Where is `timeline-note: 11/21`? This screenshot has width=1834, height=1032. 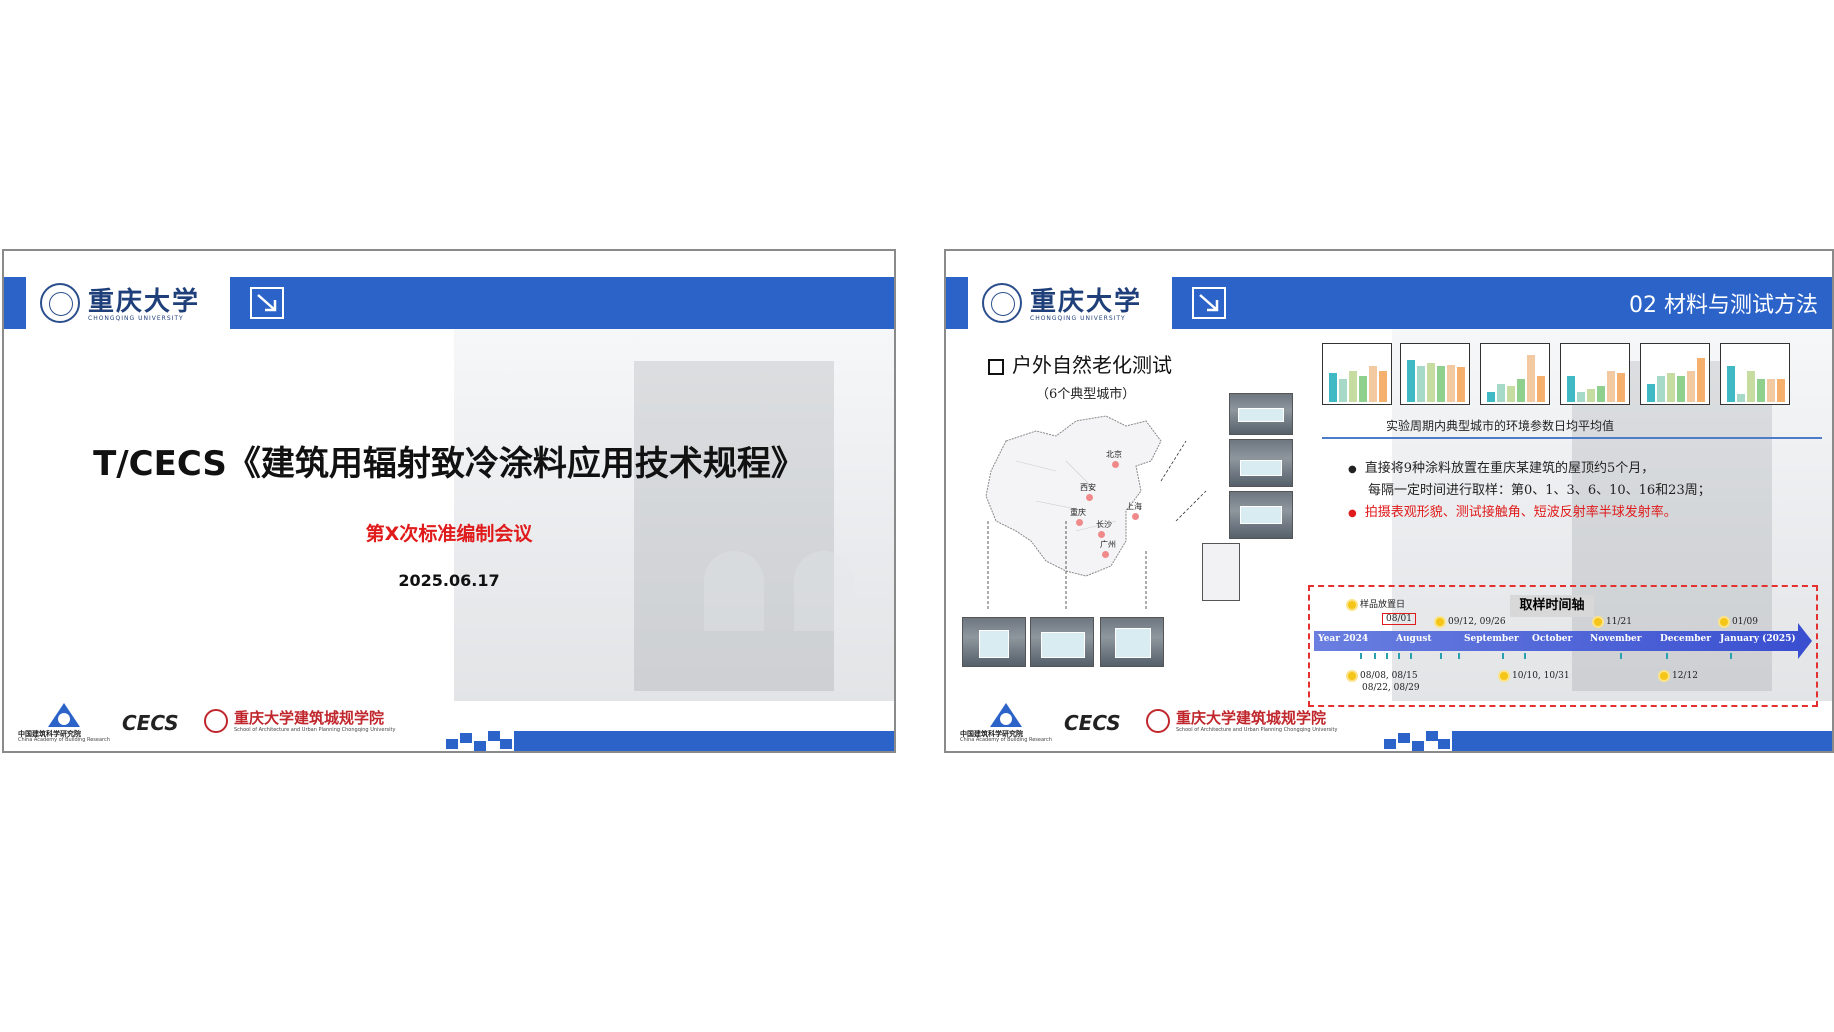 timeline-note: 11/21 is located at coordinates (1613, 622).